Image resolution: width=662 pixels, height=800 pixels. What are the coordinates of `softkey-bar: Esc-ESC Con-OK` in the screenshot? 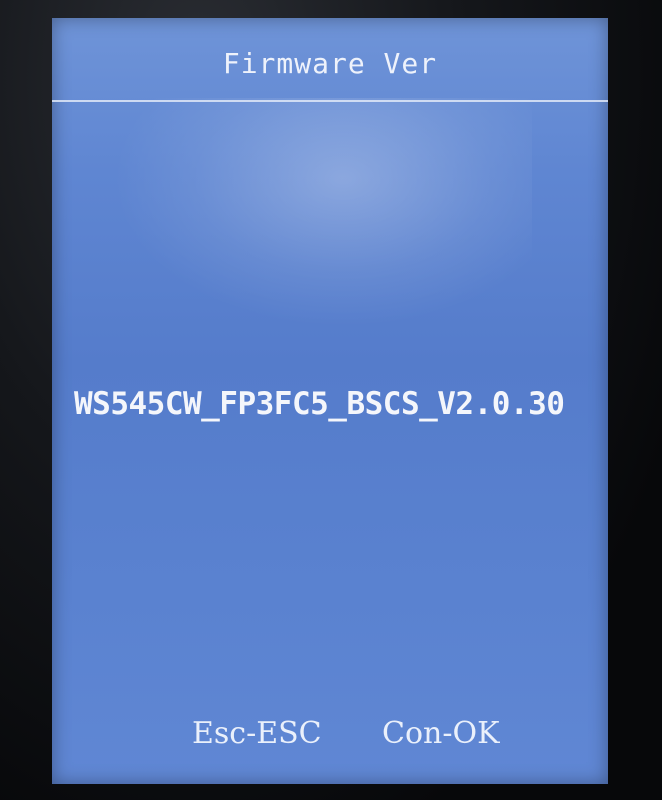 It's located at (330, 741).